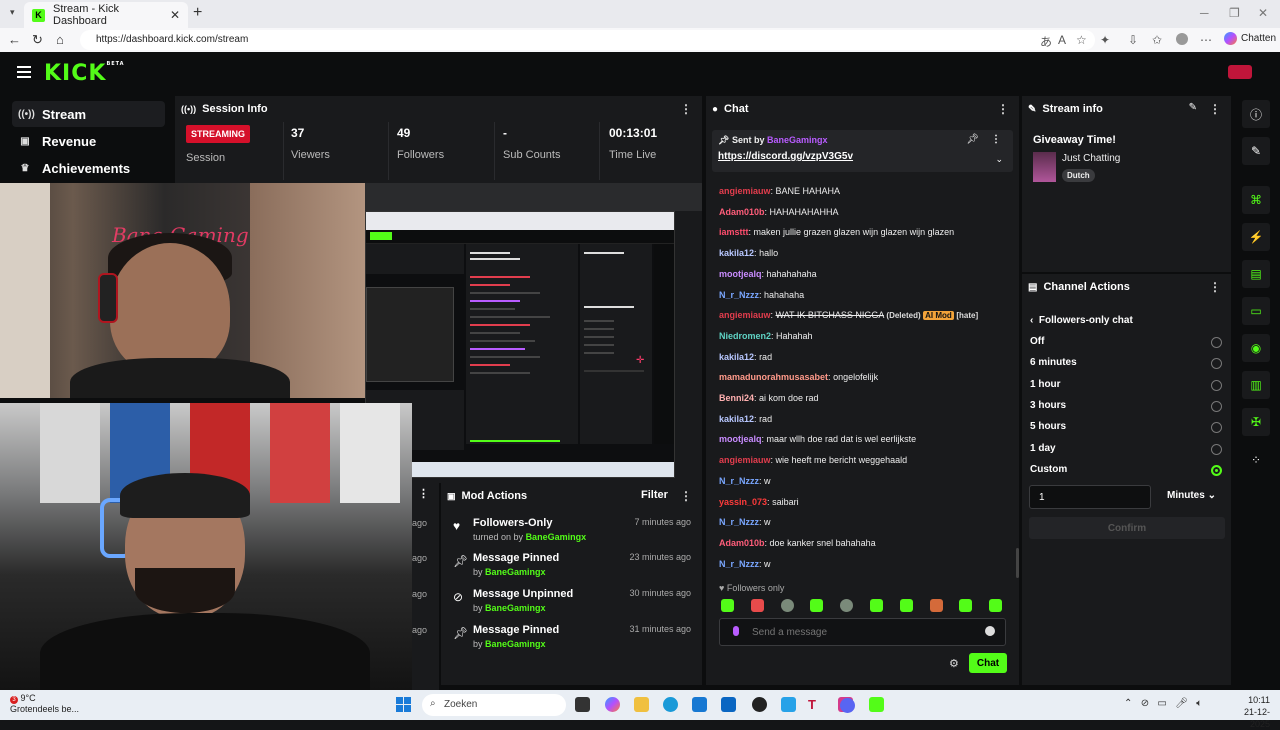 Image resolution: width=1280 pixels, height=730 pixels. I want to click on sidebar-item-revenue: ▣ Revenue, so click(88, 141).